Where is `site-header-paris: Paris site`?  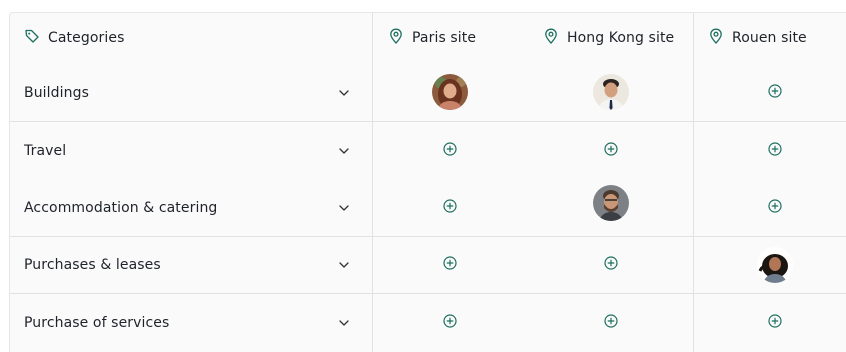 site-header-paris: Paris site is located at coordinates (432, 38).